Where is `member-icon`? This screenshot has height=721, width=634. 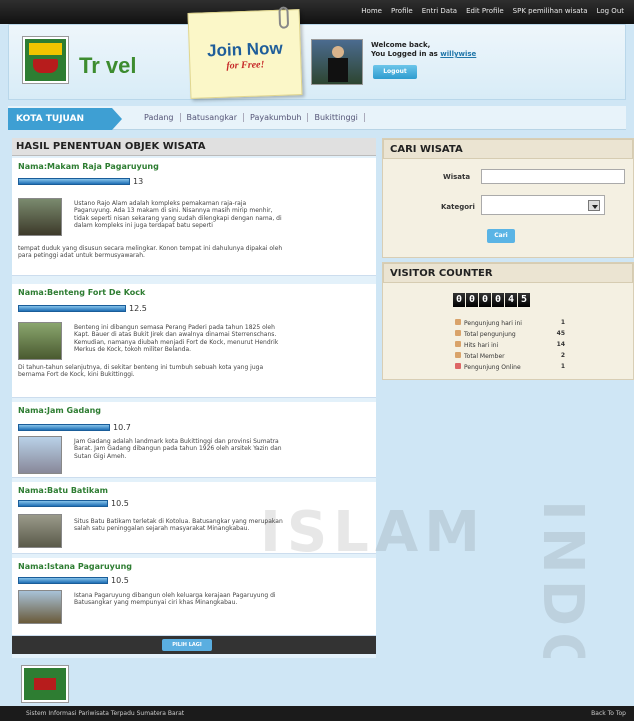 member-icon is located at coordinates (458, 355).